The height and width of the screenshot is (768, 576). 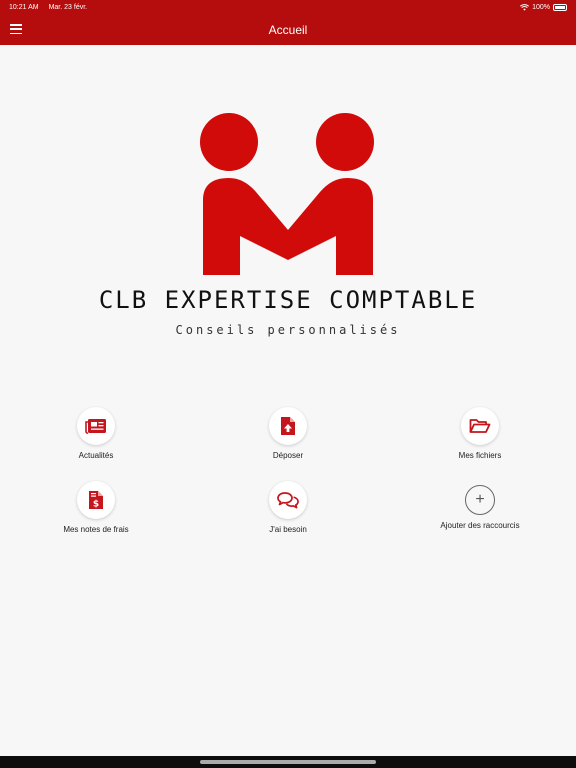 I want to click on invoice-dollar-icon: $, so click(x=96, y=500).